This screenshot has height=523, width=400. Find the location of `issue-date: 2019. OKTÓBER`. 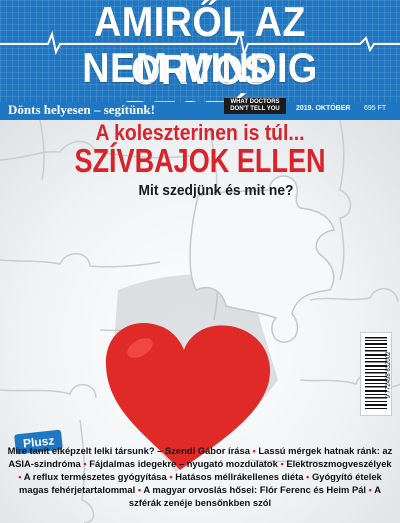

issue-date: 2019. OKTÓBER is located at coordinates (323, 108).